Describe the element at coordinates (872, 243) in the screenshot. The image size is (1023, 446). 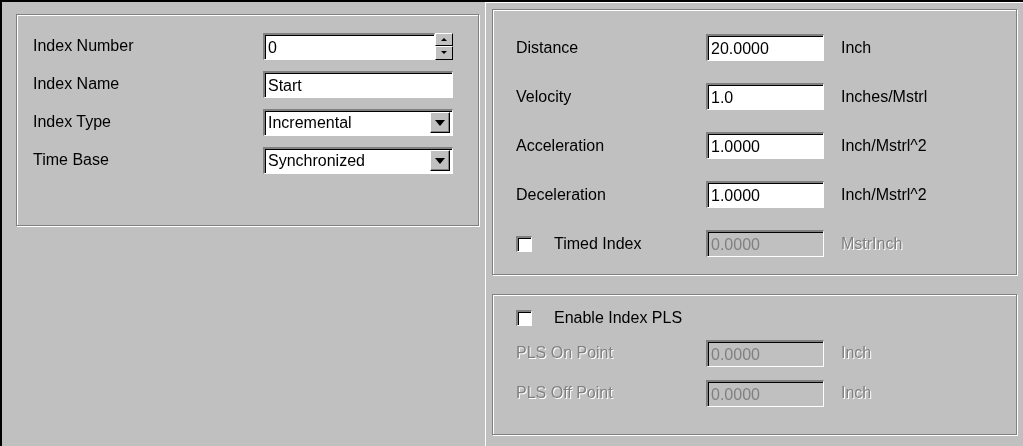
I see `unit-label: MstrInch` at that location.